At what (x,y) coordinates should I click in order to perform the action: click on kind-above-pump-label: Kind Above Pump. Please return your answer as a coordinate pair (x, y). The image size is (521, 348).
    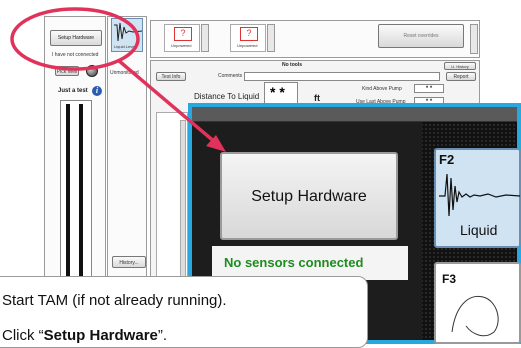
    Looking at the image, I should click on (382, 89).